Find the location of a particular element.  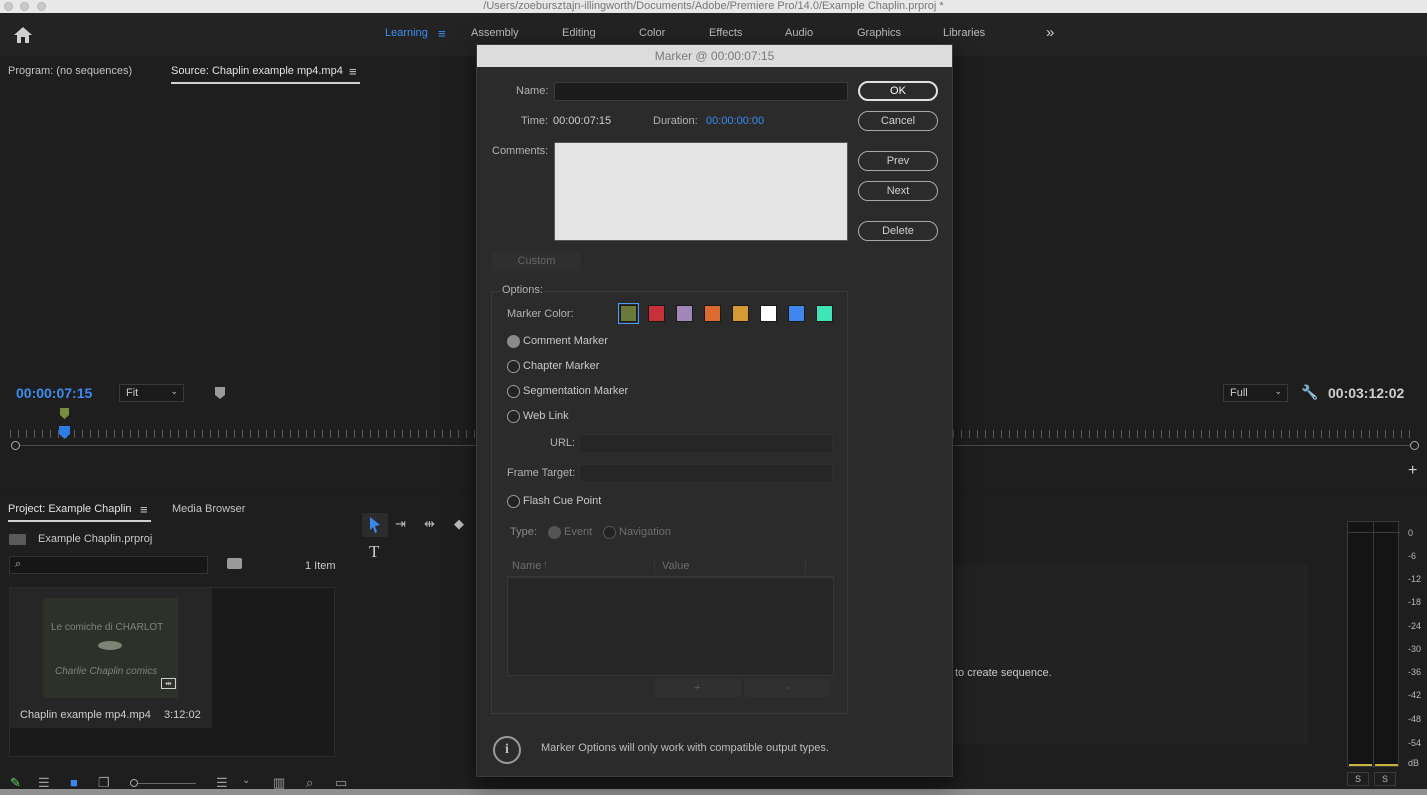

meter-scale-36: -36 is located at coordinates (1415, 672).